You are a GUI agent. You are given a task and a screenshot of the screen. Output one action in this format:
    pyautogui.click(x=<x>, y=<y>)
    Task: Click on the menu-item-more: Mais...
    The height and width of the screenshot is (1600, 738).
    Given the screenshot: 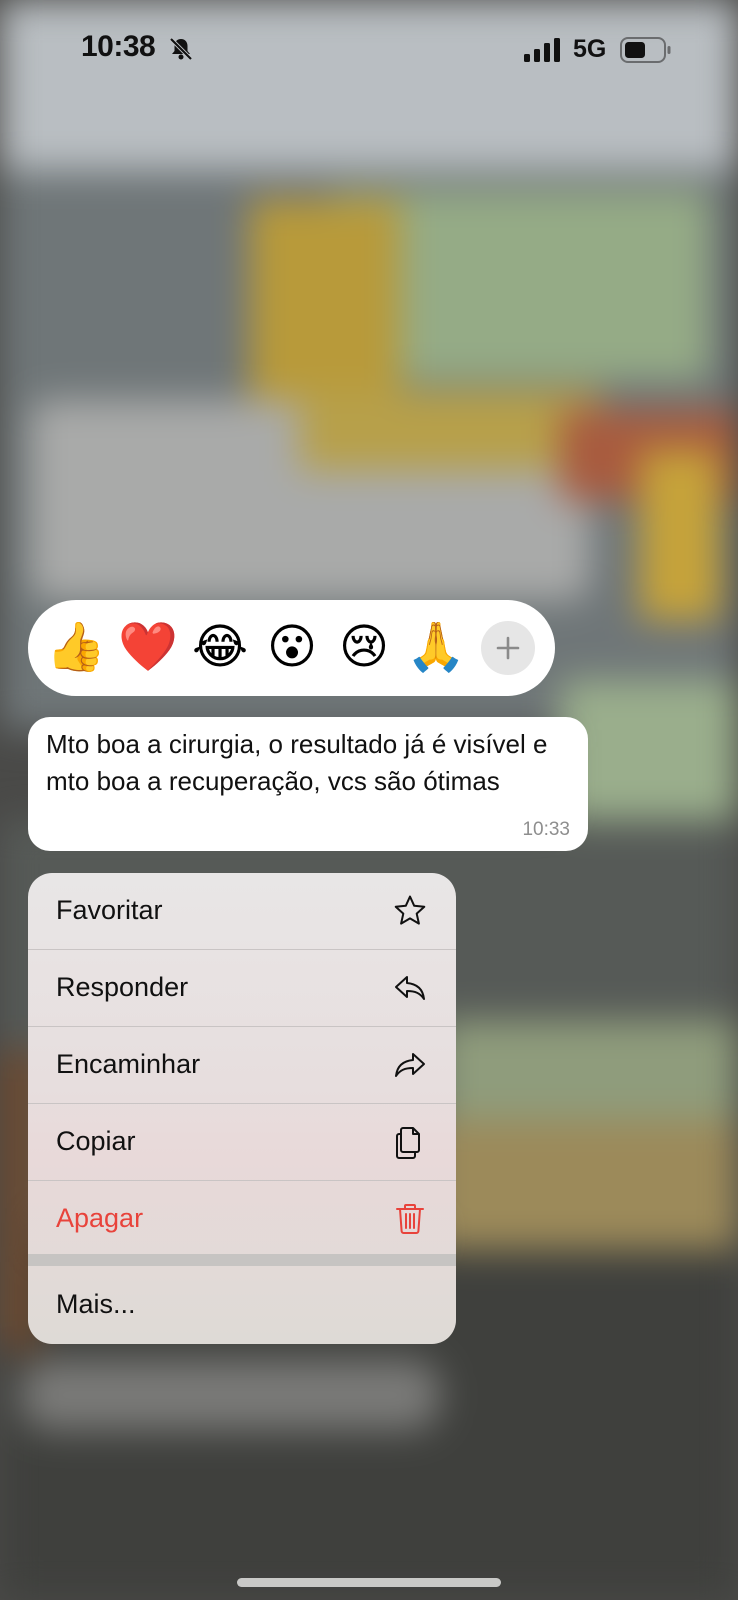 What is the action you would take?
    pyautogui.click(x=242, y=1305)
    